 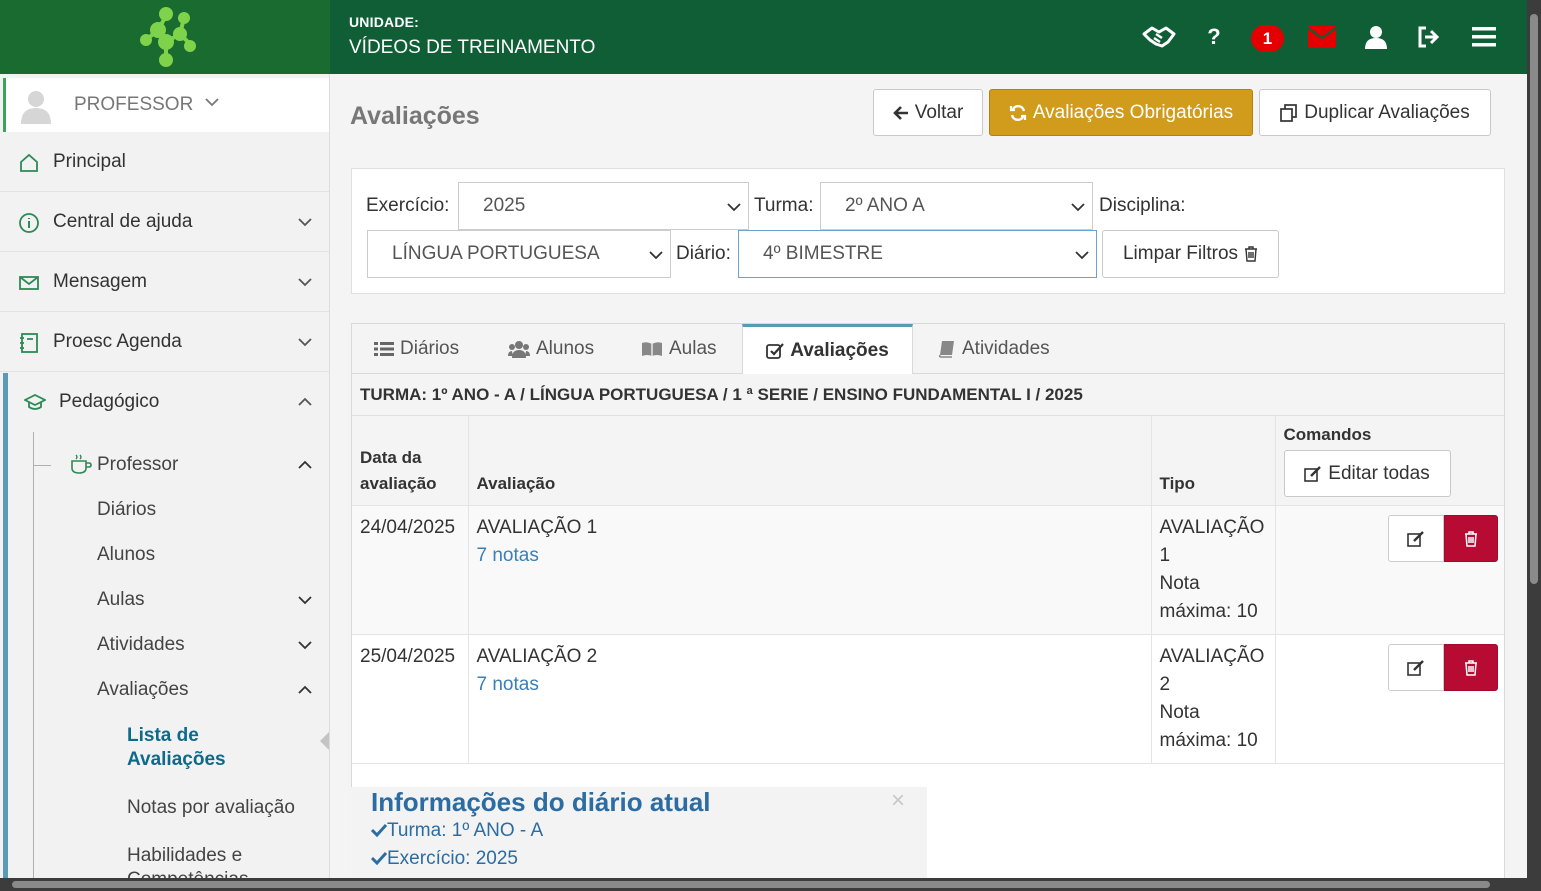 I want to click on duplicate-evaluations-label: Duplicar Avaliações, so click(x=1387, y=112).